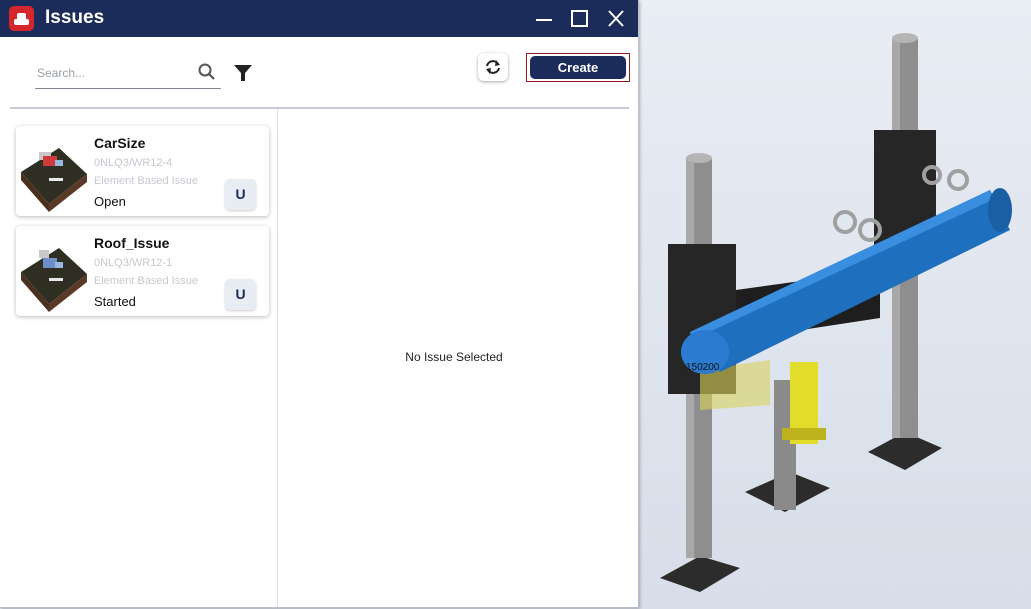 The image size is (1031, 609). Describe the element at coordinates (75, 17) in the screenshot. I see `window-title: Issues` at that location.